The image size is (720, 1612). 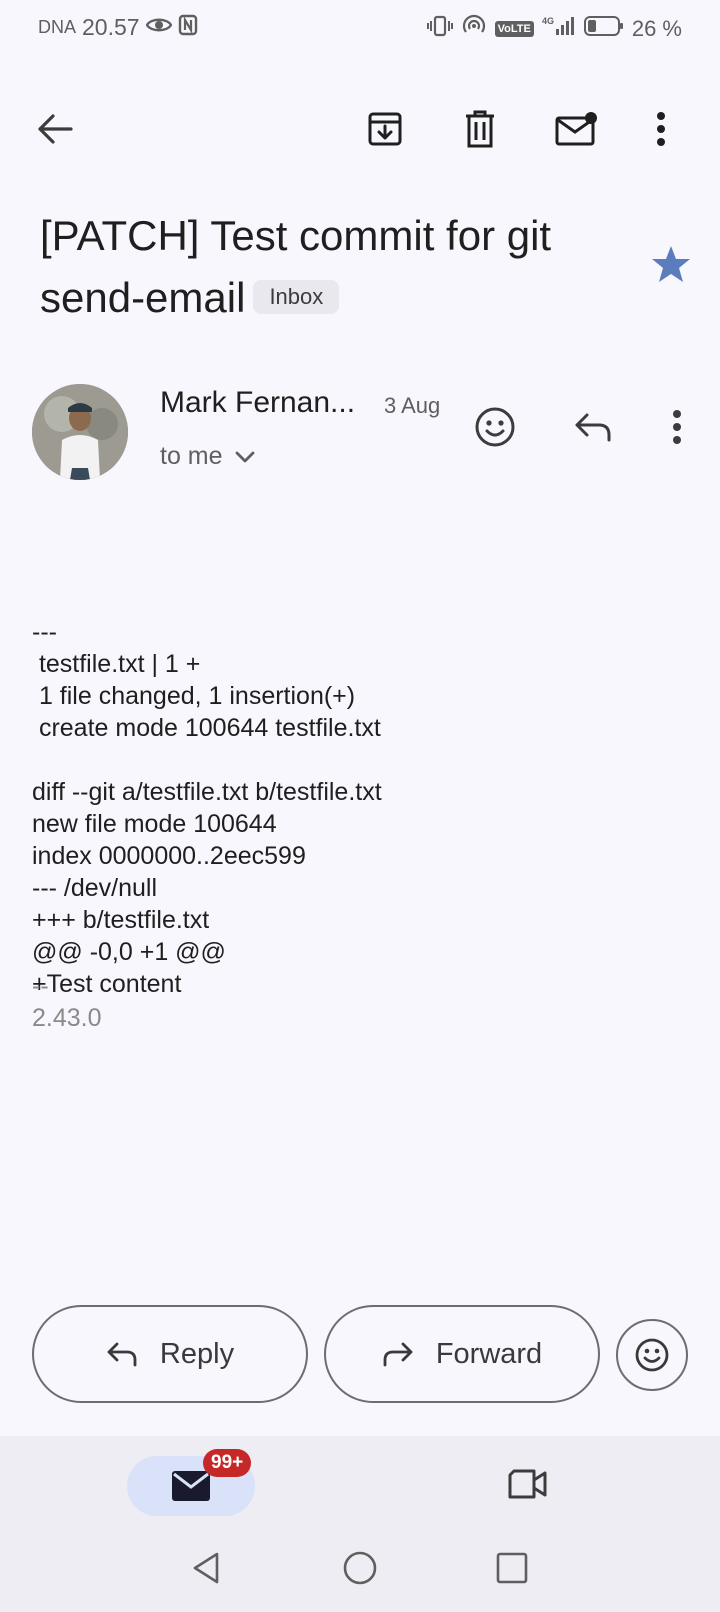 I want to click on hotspot-icon, so click(x=474, y=28).